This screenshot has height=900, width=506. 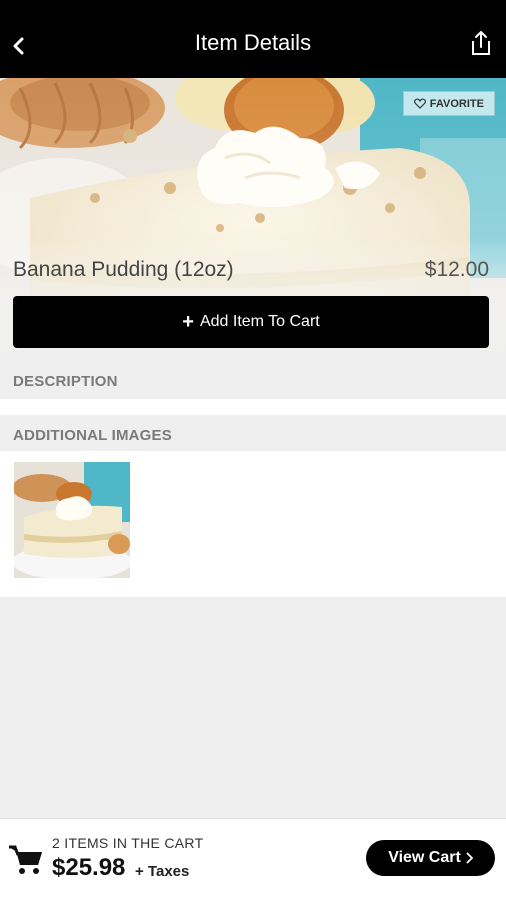 What do you see at coordinates (89, 867) in the screenshot?
I see `cart-total: $25.98` at bounding box center [89, 867].